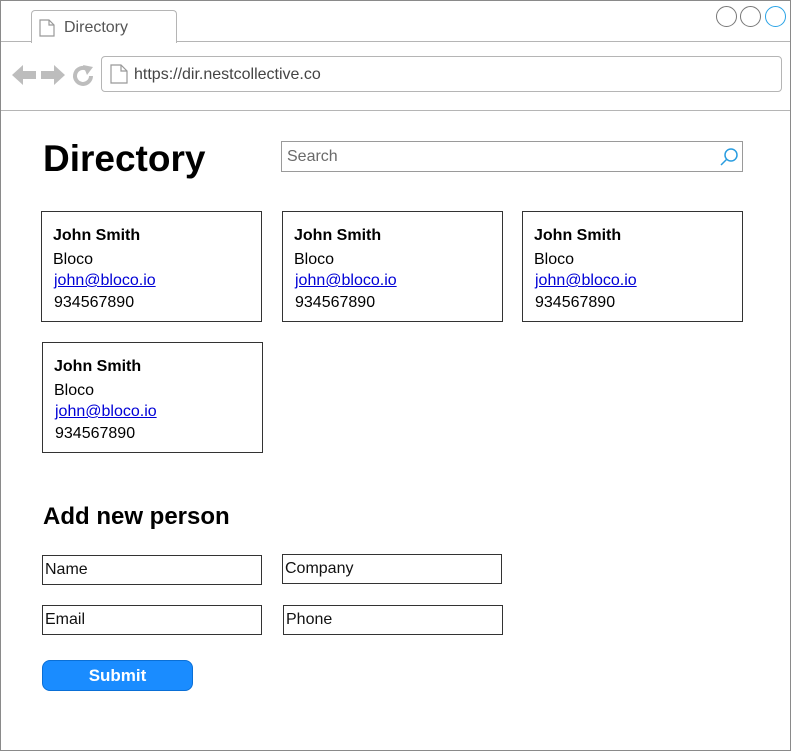 The width and height of the screenshot is (791, 751). Describe the element at coordinates (136, 516) in the screenshot. I see `form-title: Add new person` at that location.